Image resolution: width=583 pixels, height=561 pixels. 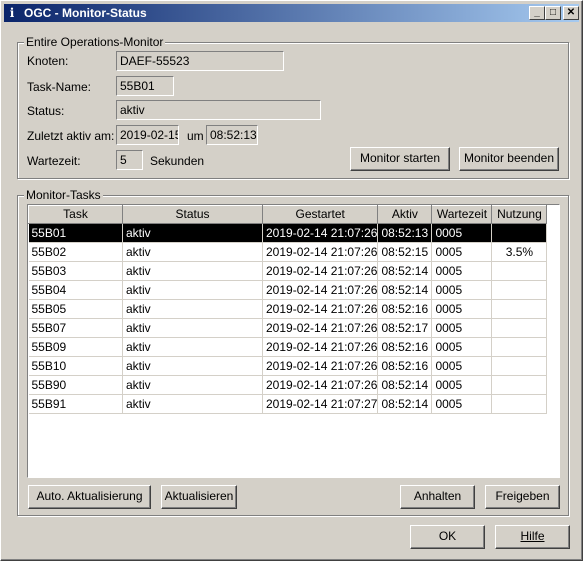 What do you see at coordinates (85, 13) in the screenshot?
I see `window-title: OGC - Monitor-Status` at bounding box center [85, 13].